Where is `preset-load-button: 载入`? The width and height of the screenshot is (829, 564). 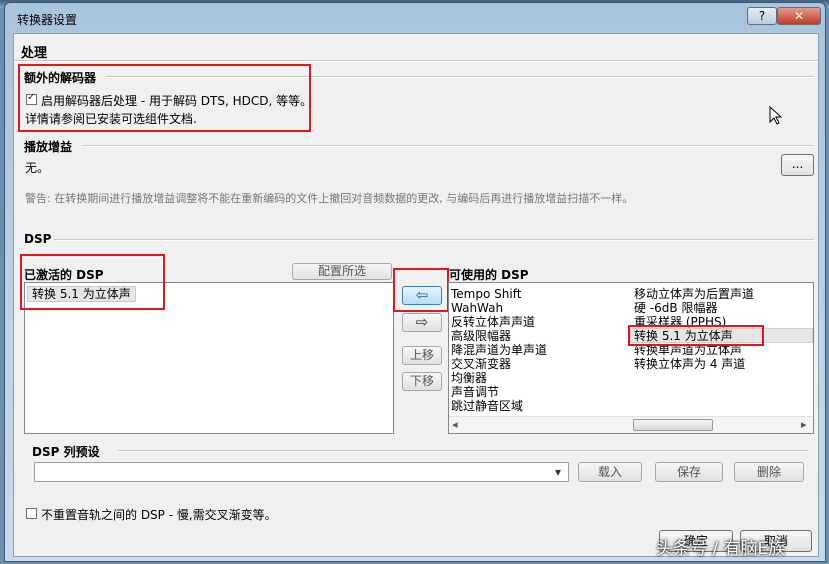 preset-load-button: 载入 is located at coordinates (610, 472).